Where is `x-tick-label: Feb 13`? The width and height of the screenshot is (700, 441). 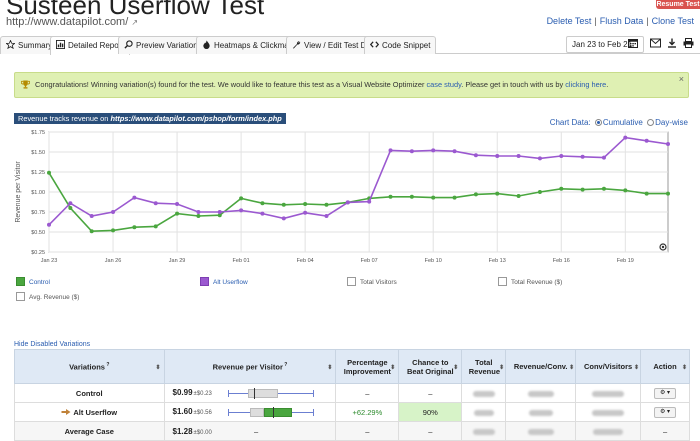 x-tick-label: Feb 13 is located at coordinates (497, 261).